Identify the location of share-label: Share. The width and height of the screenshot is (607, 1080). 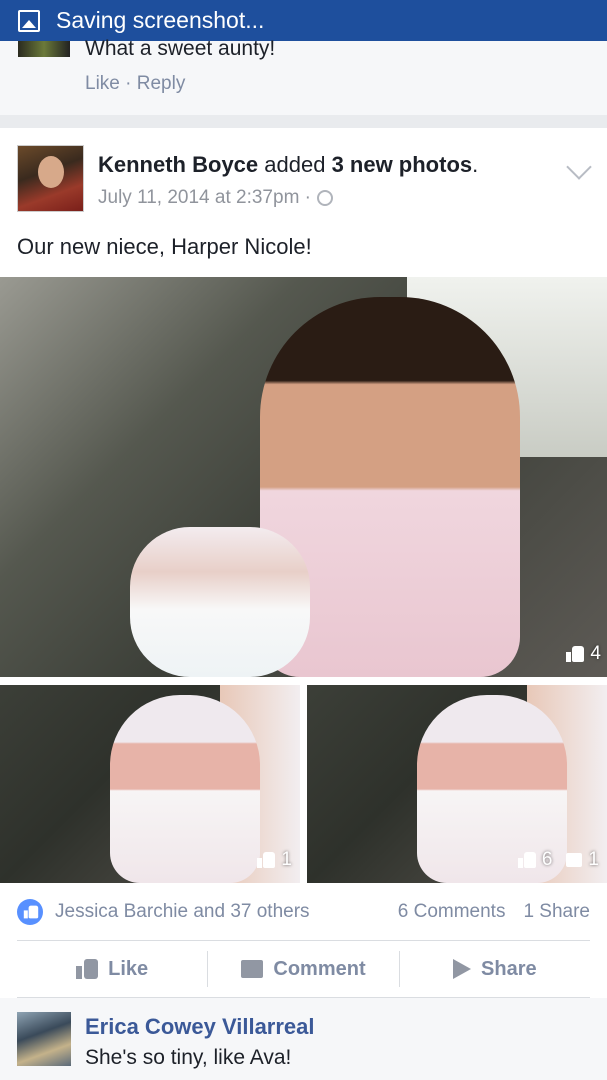
(509, 968).